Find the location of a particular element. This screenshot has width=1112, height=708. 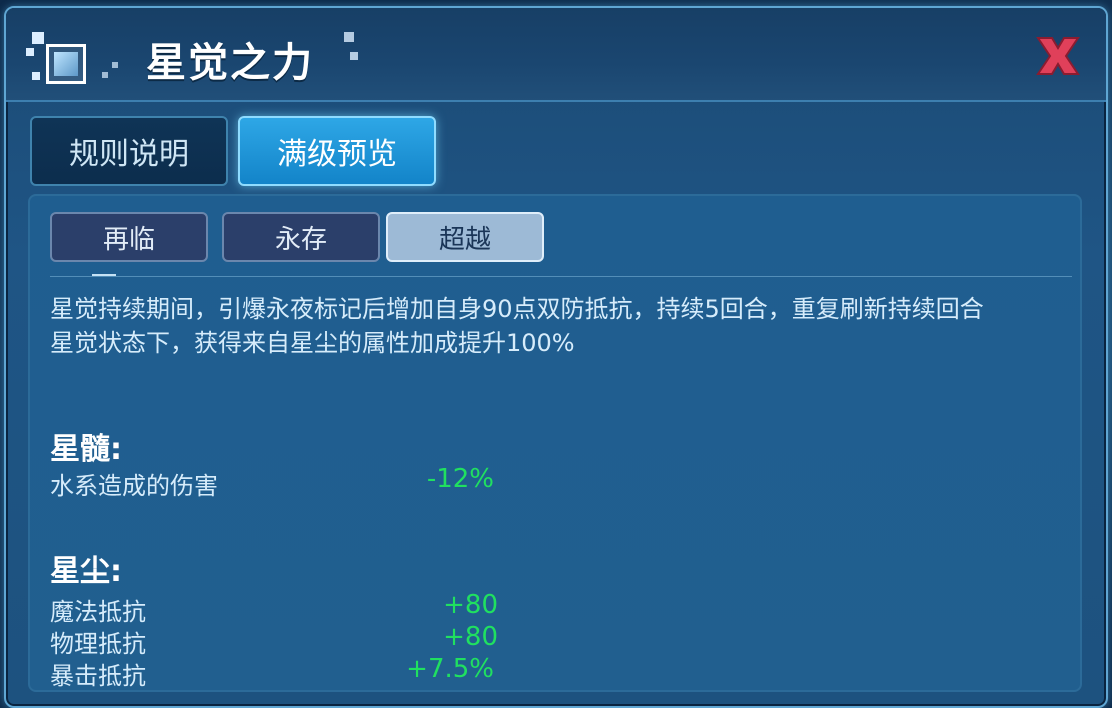

stat-label: 物理抵抗 is located at coordinates (98, 644).